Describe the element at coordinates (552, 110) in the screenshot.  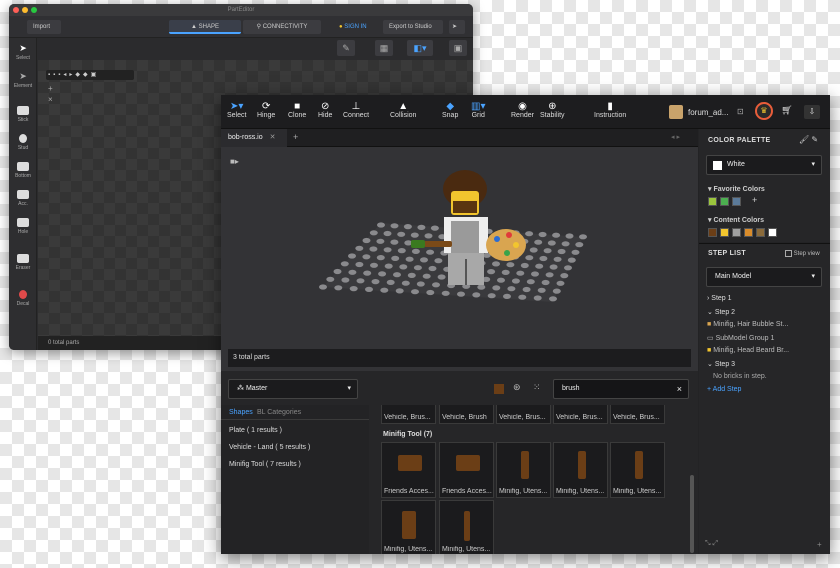
I see `tool-stability: ⊕ Stability` at that location.